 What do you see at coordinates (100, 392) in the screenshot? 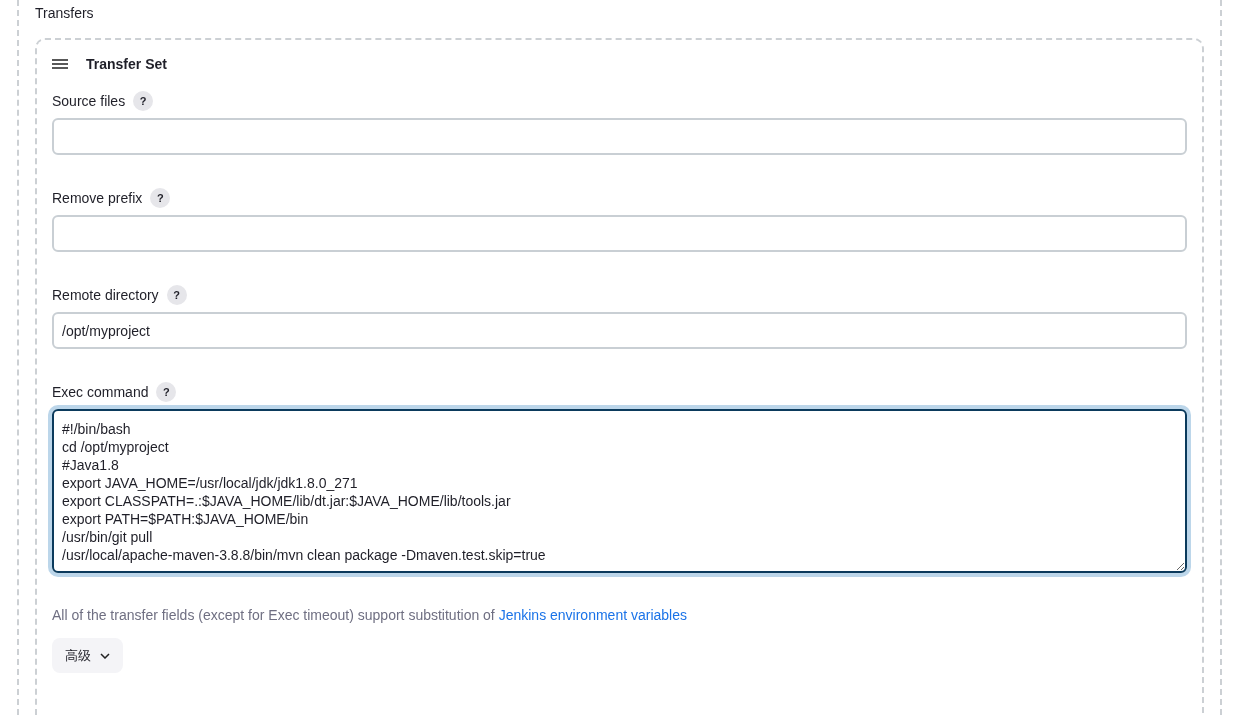
I see `field-label: Exec command` at bounding box center [100, 392].